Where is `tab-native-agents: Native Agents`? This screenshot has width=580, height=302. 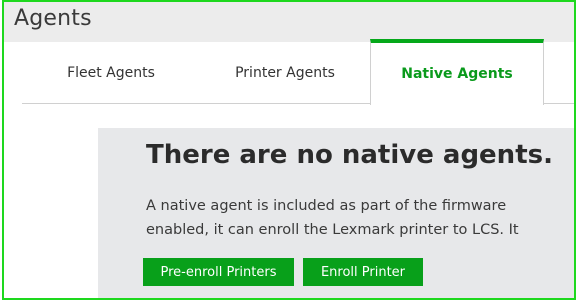 tab-native-agents: Native Agents is located at coordinates (457, 72).